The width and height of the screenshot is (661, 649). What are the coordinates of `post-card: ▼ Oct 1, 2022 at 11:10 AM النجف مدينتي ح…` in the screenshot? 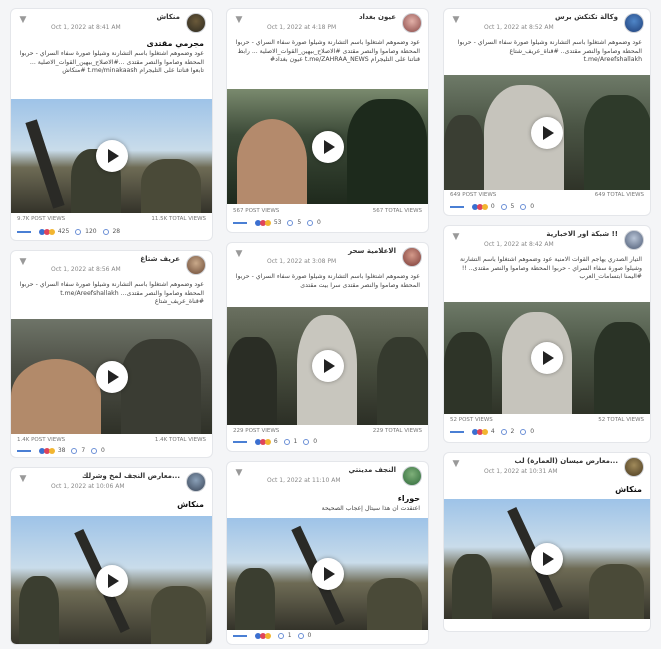 It's located at (327, 553).